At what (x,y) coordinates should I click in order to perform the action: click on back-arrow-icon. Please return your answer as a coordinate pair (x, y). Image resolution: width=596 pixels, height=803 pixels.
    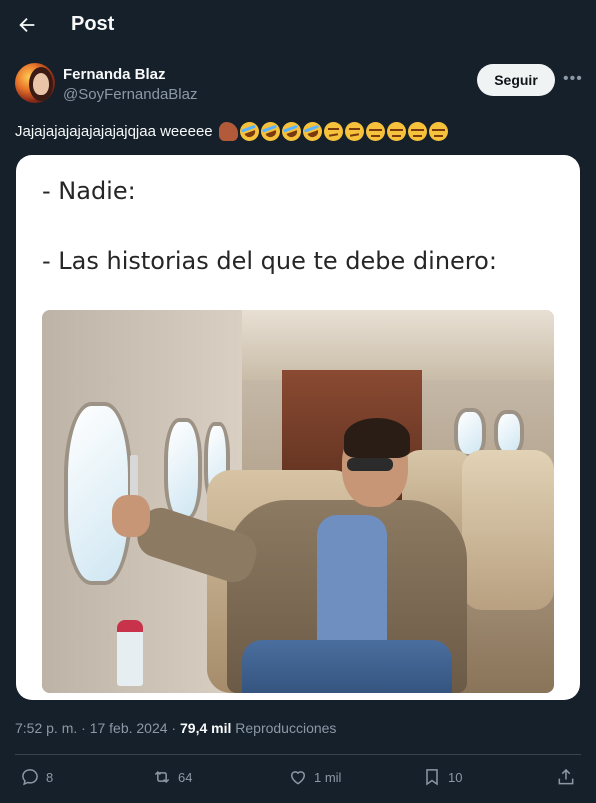
    Looking at the image, I should click on (27, 25).